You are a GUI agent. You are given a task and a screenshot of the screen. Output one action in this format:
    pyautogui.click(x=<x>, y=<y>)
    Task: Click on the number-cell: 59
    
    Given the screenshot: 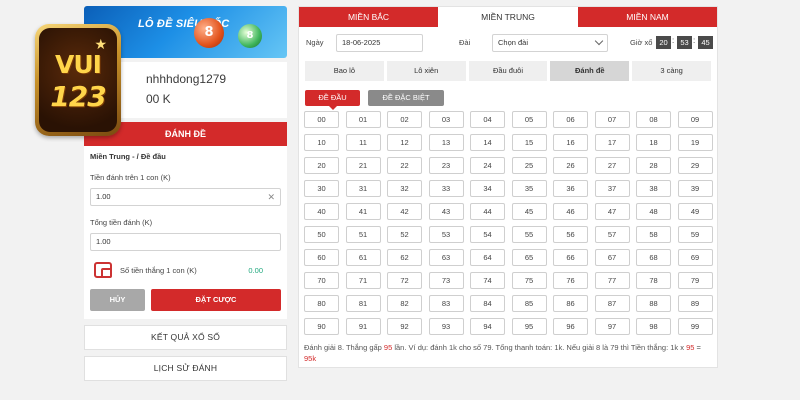 What is the action you would take?
    pyautogui.click(x=695, y=234)
    